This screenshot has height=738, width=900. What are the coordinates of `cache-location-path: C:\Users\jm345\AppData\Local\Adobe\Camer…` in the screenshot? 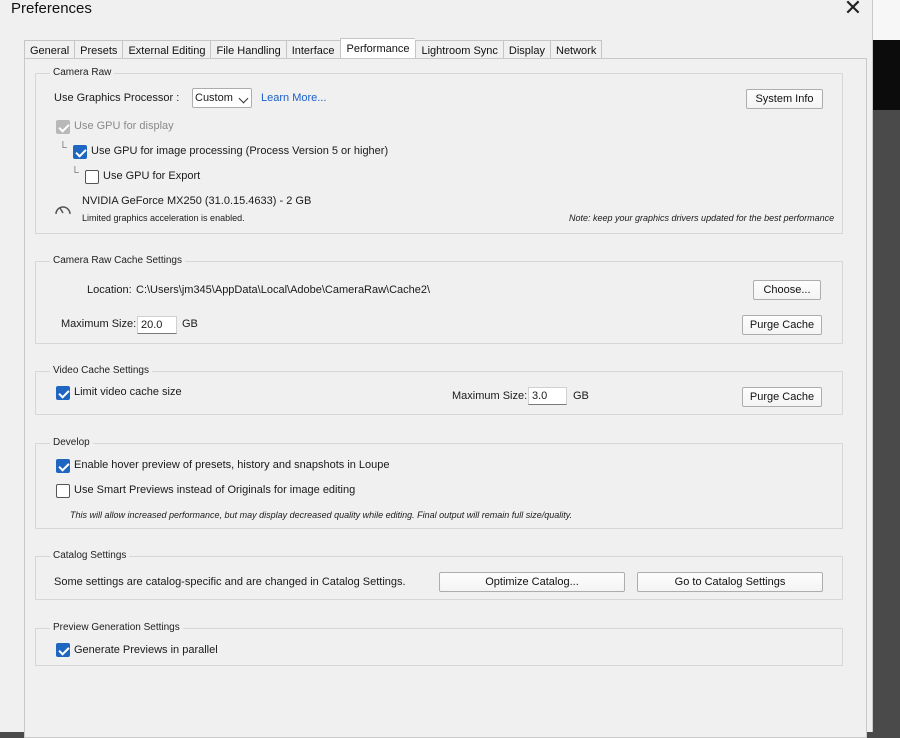 It's located at (283, 290).